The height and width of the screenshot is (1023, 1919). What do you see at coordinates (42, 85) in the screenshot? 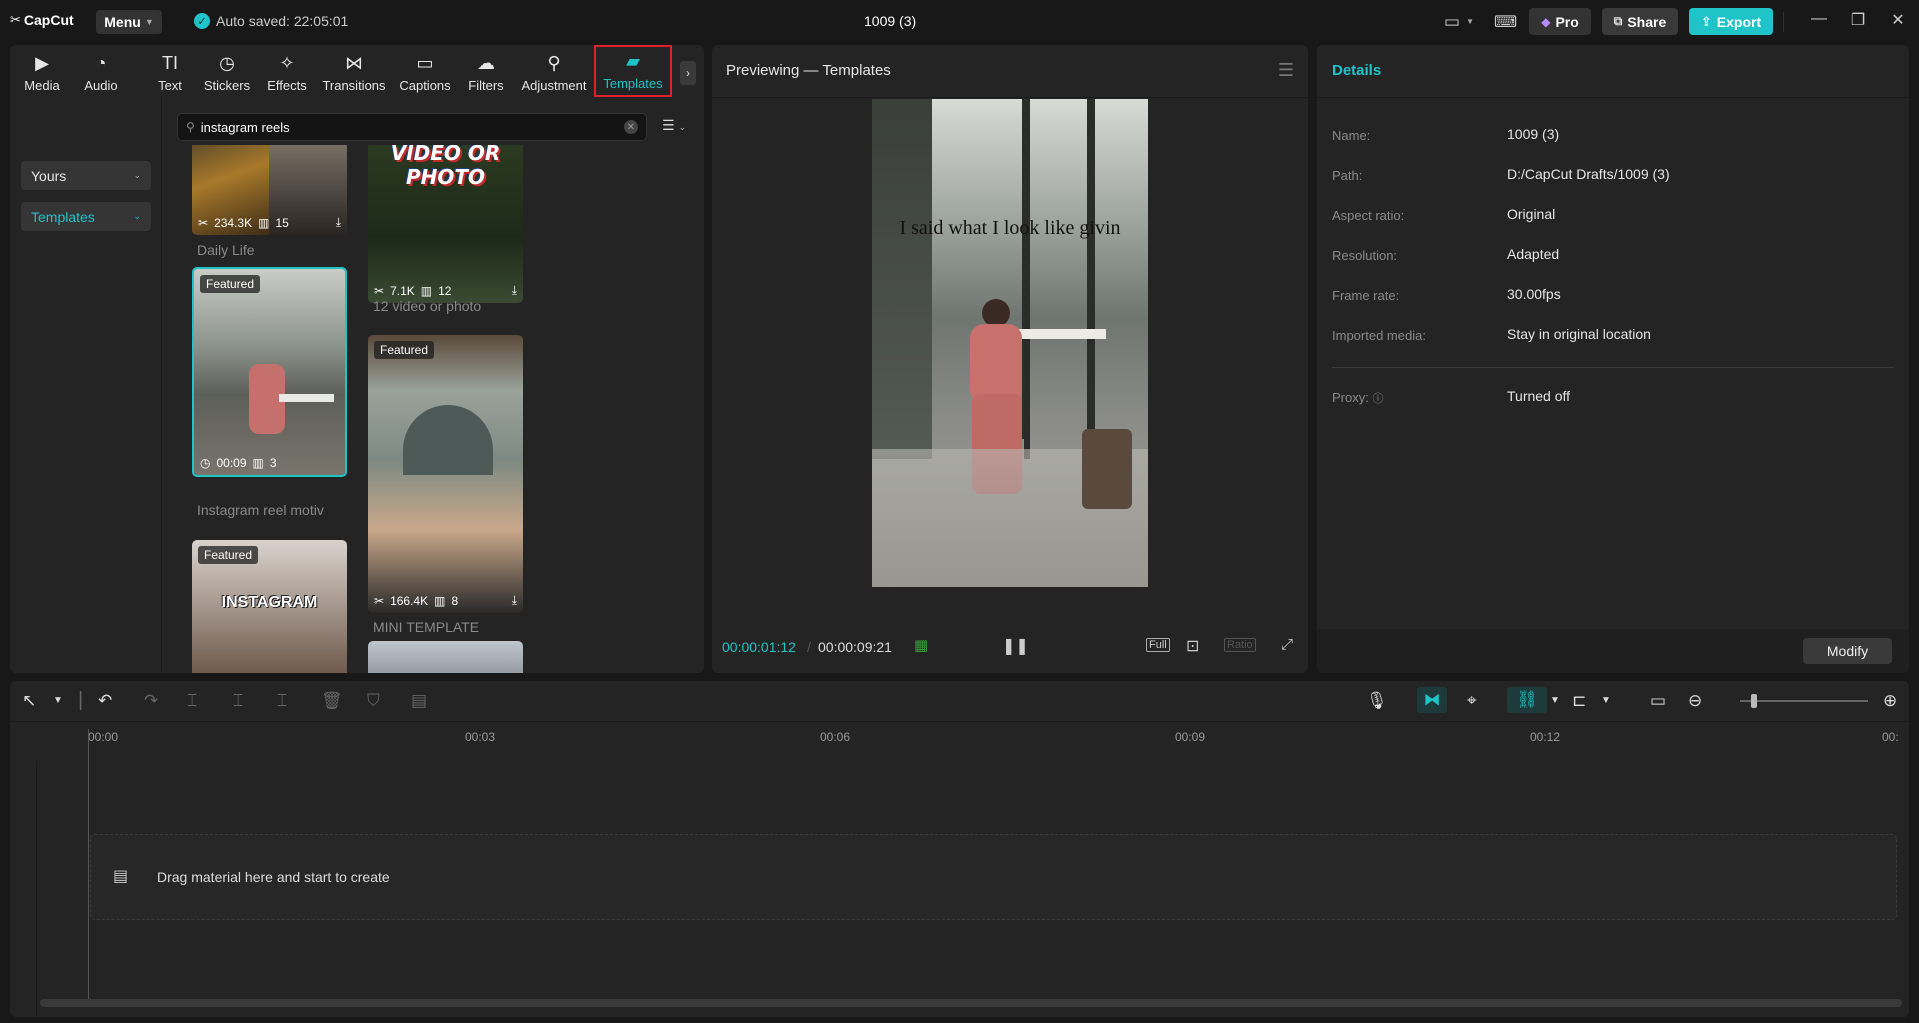
I see `tab-label: Media` at bounding box center [42, 85].